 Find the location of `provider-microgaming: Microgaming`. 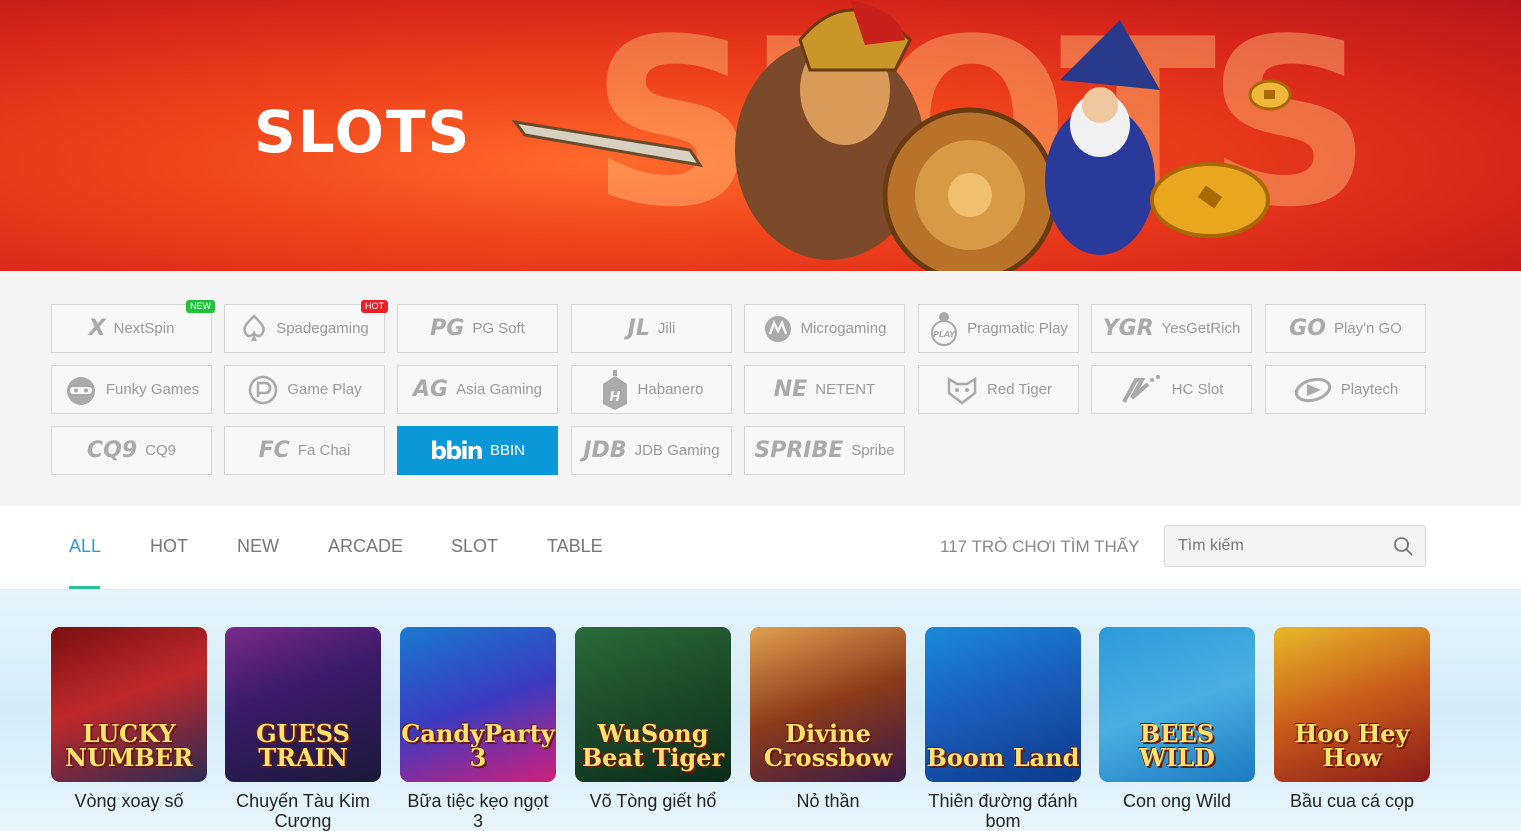

provider-microgaming: Microgaming is located at coordinates (824, 328).